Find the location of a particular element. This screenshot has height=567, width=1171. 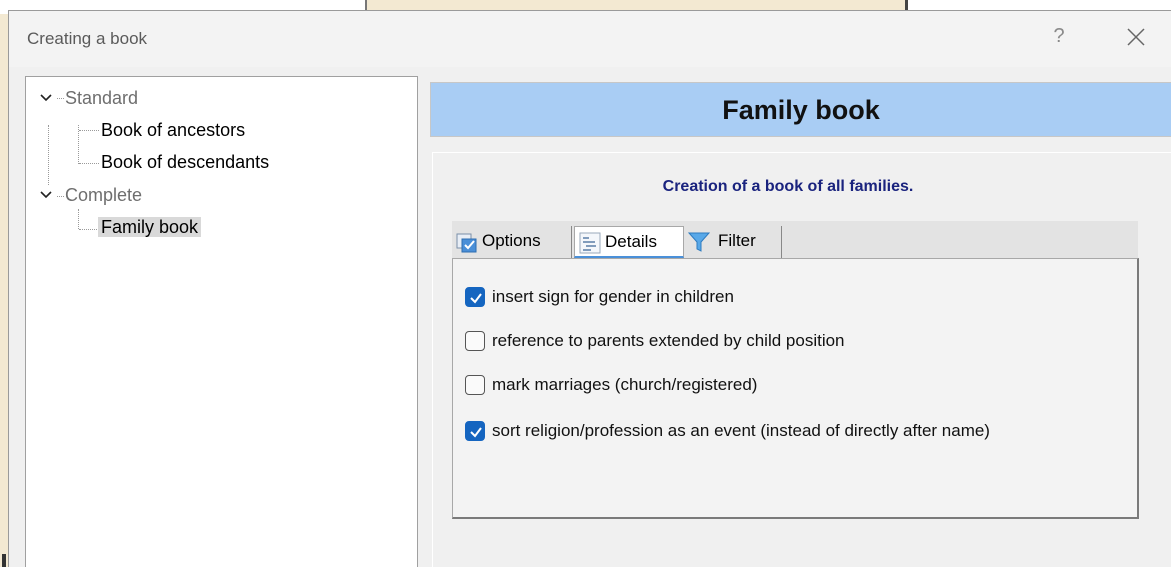

close-button is located at coordinates (1136, 37).